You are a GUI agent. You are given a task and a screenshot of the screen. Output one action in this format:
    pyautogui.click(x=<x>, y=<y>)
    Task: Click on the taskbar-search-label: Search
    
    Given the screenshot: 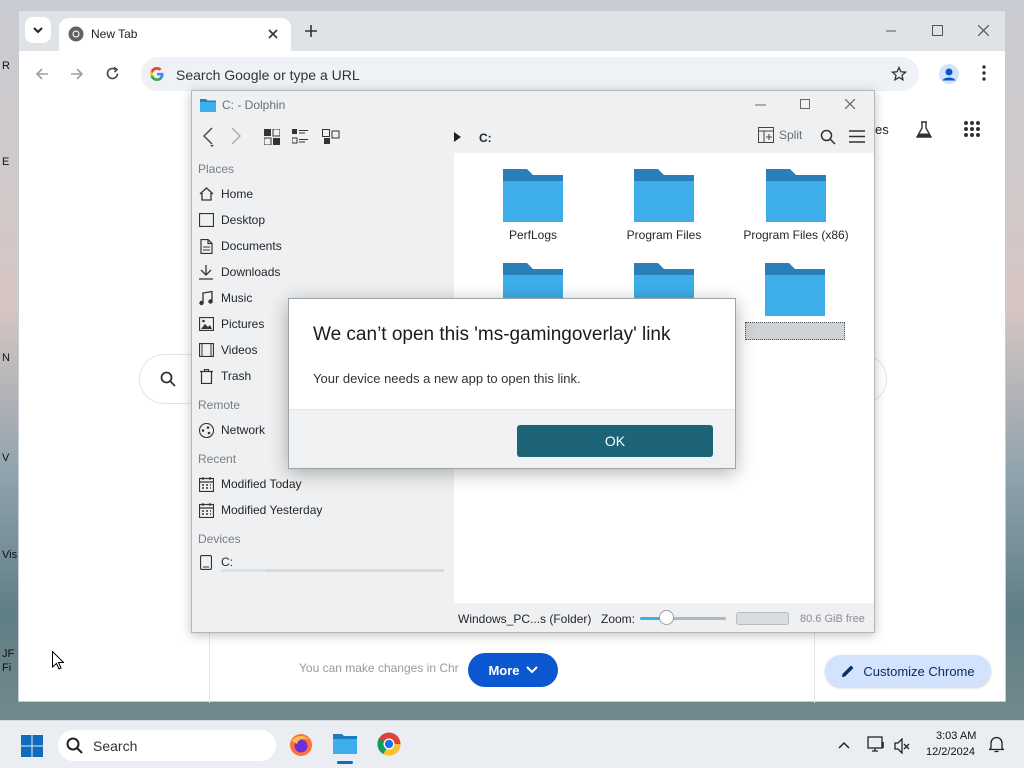 What is the action you would take?
    pyautogui.click(x=115, y=745)
    